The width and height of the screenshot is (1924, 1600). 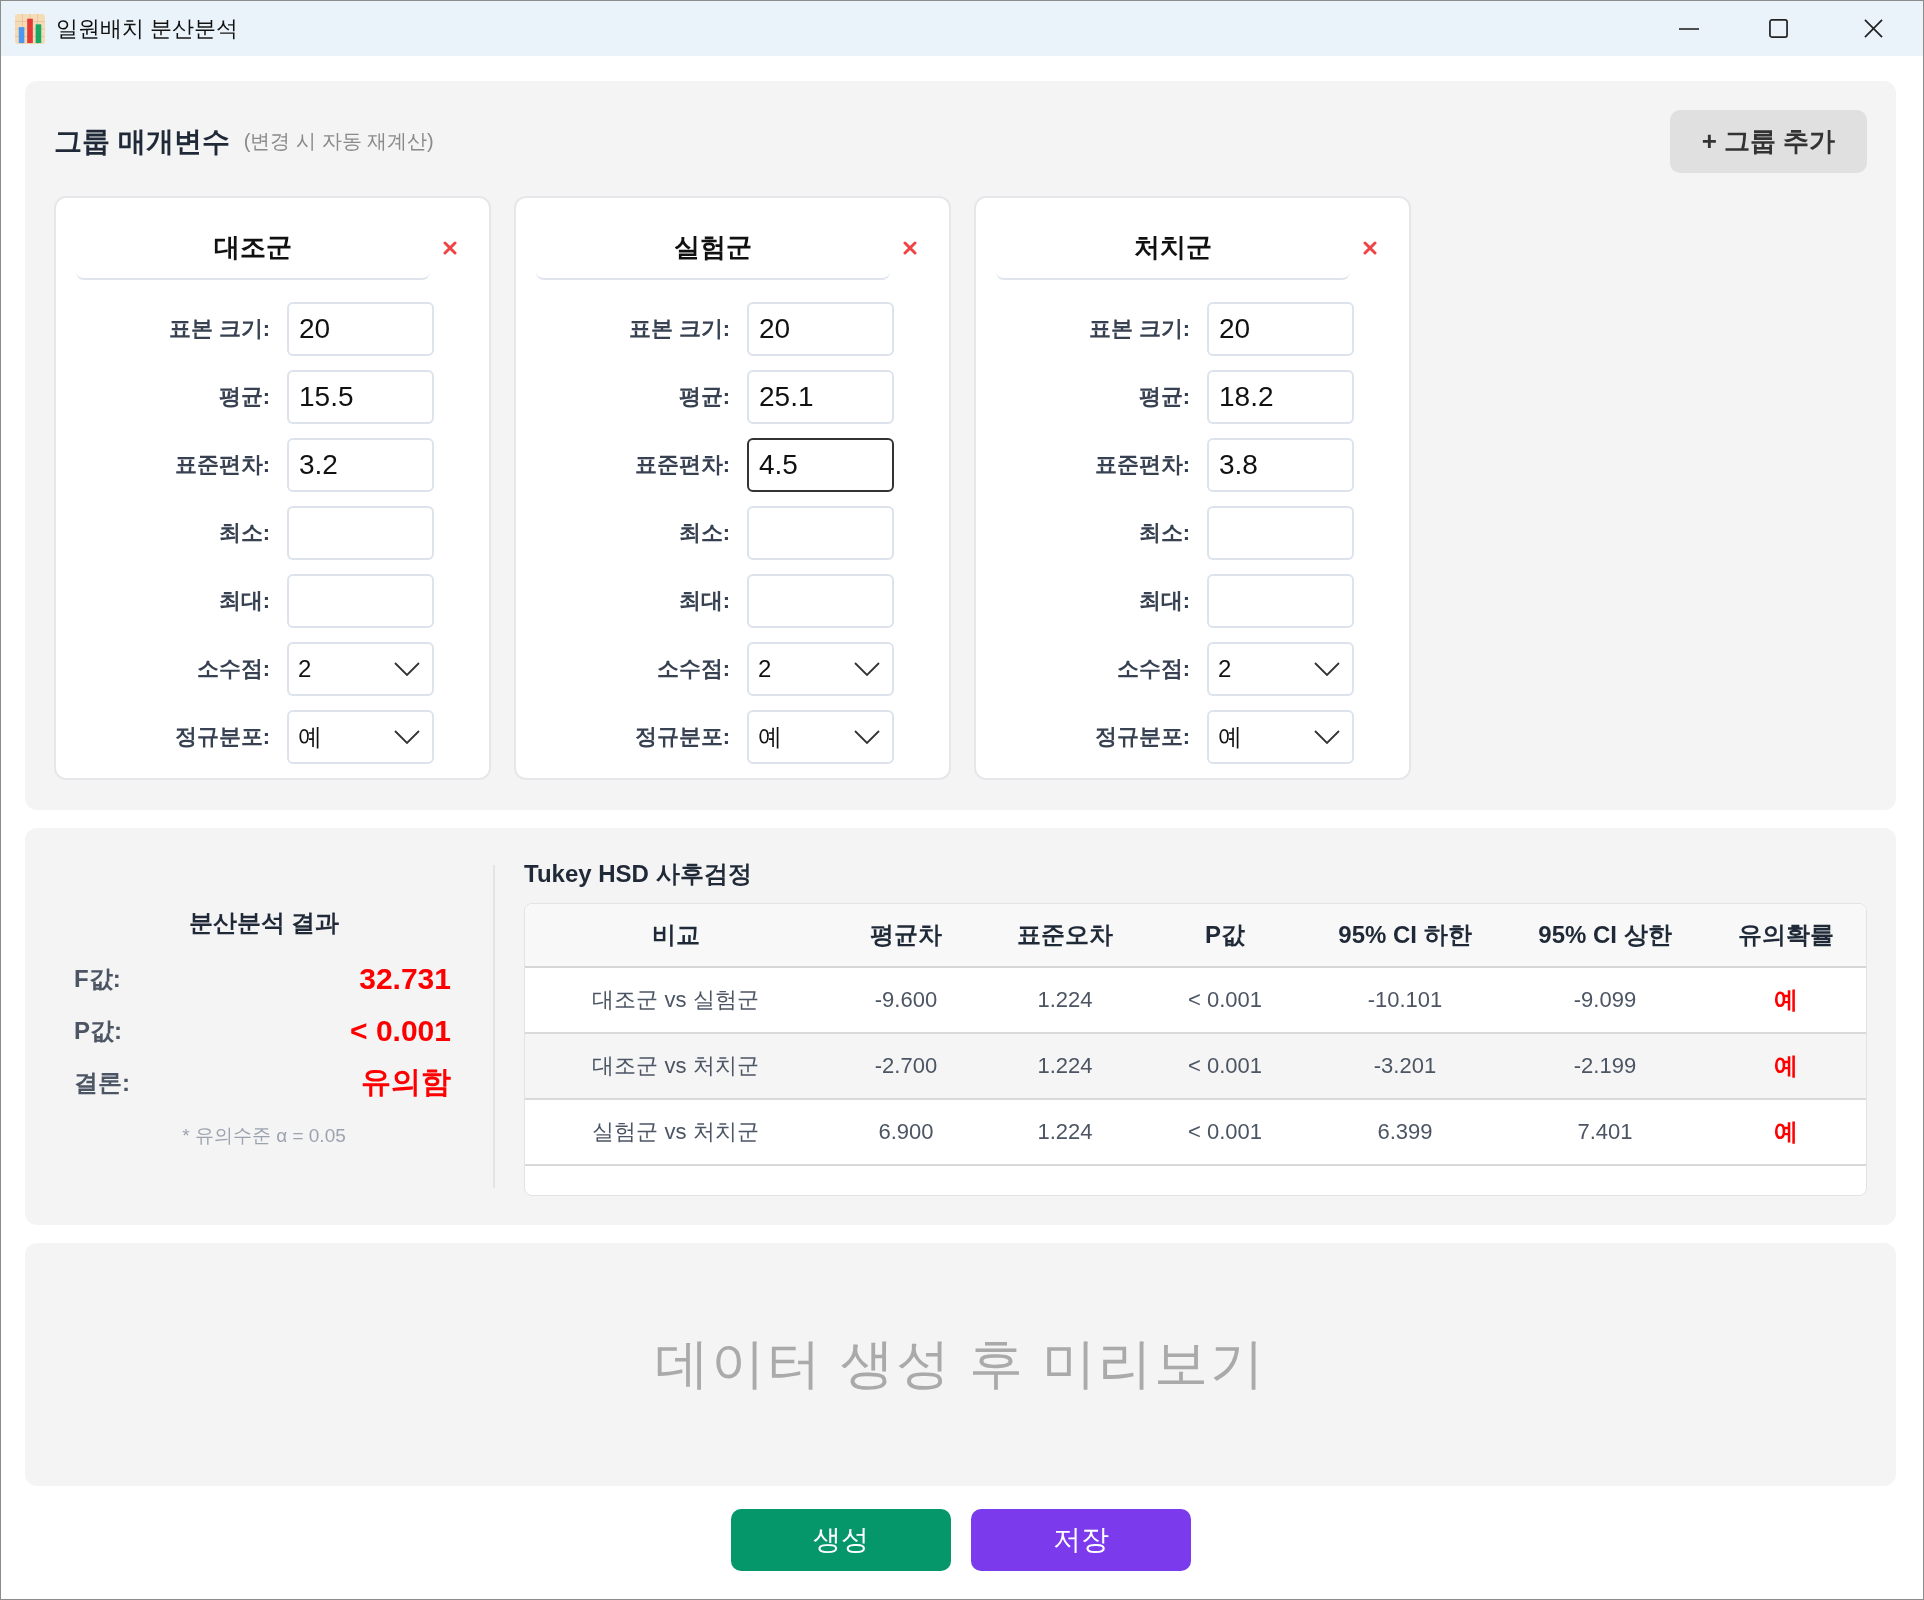 I want to click on save-button: 저장, so click(x=1080, y=1540).